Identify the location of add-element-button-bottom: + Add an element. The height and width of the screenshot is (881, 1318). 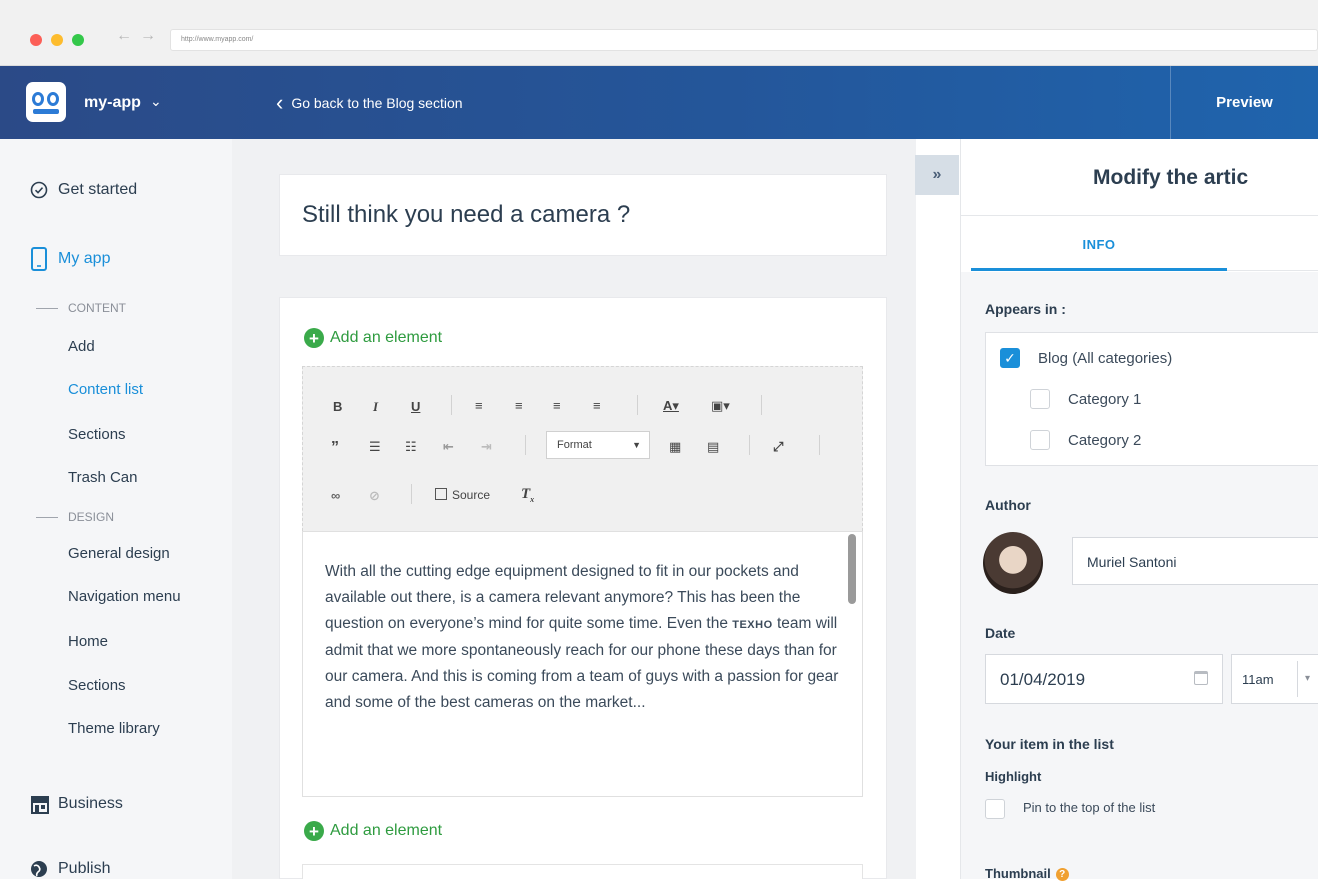
(373, 831).